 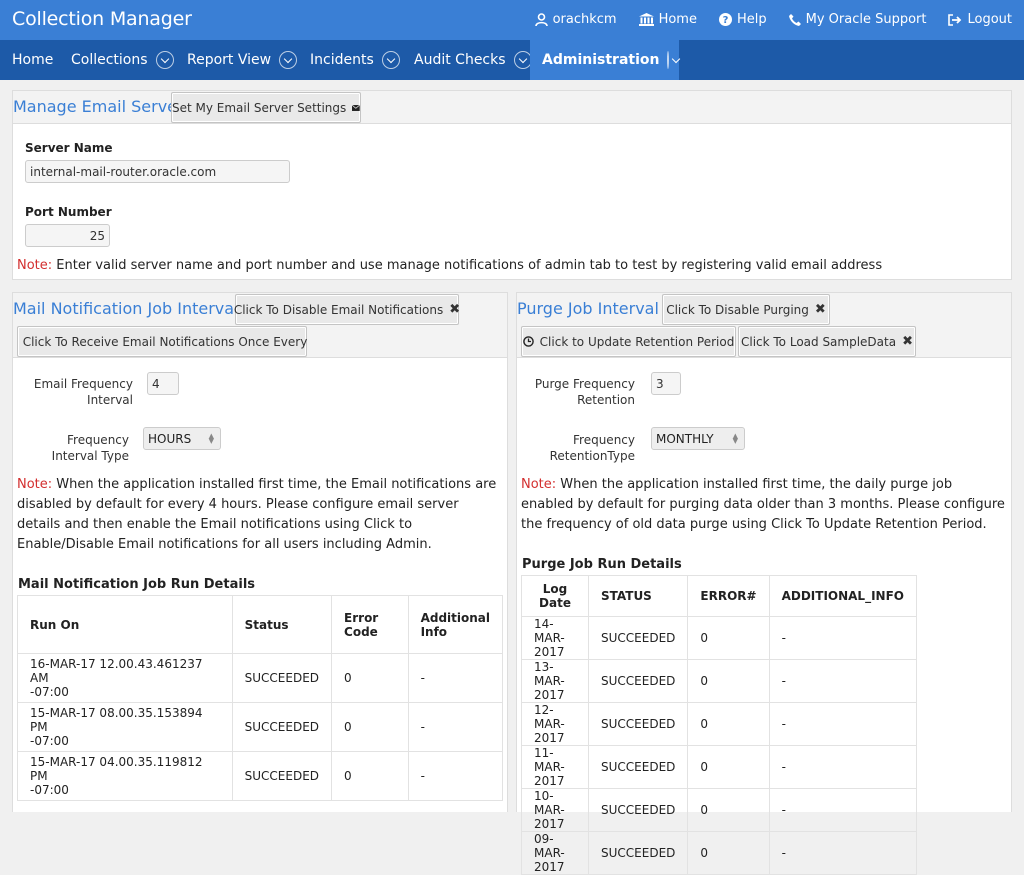 What do you see at coordinates (592, 456) in the screenshot?
I see `retention-type-label-line2: RetentionType` at bounding box center [592, 456].